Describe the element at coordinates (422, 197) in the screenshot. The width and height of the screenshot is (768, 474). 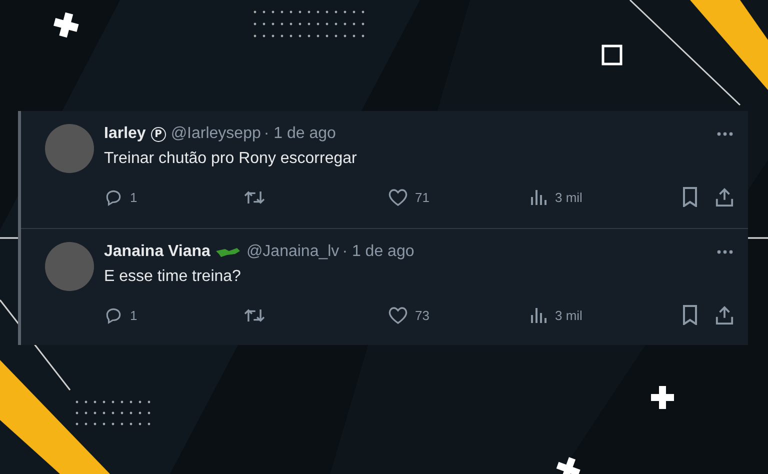
I see `like-count: 71` at that location.